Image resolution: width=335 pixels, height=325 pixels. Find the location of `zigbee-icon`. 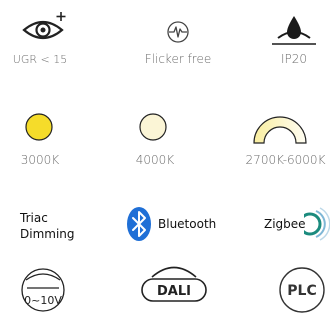

zigbee-icon is located at coordinates (317, 224).